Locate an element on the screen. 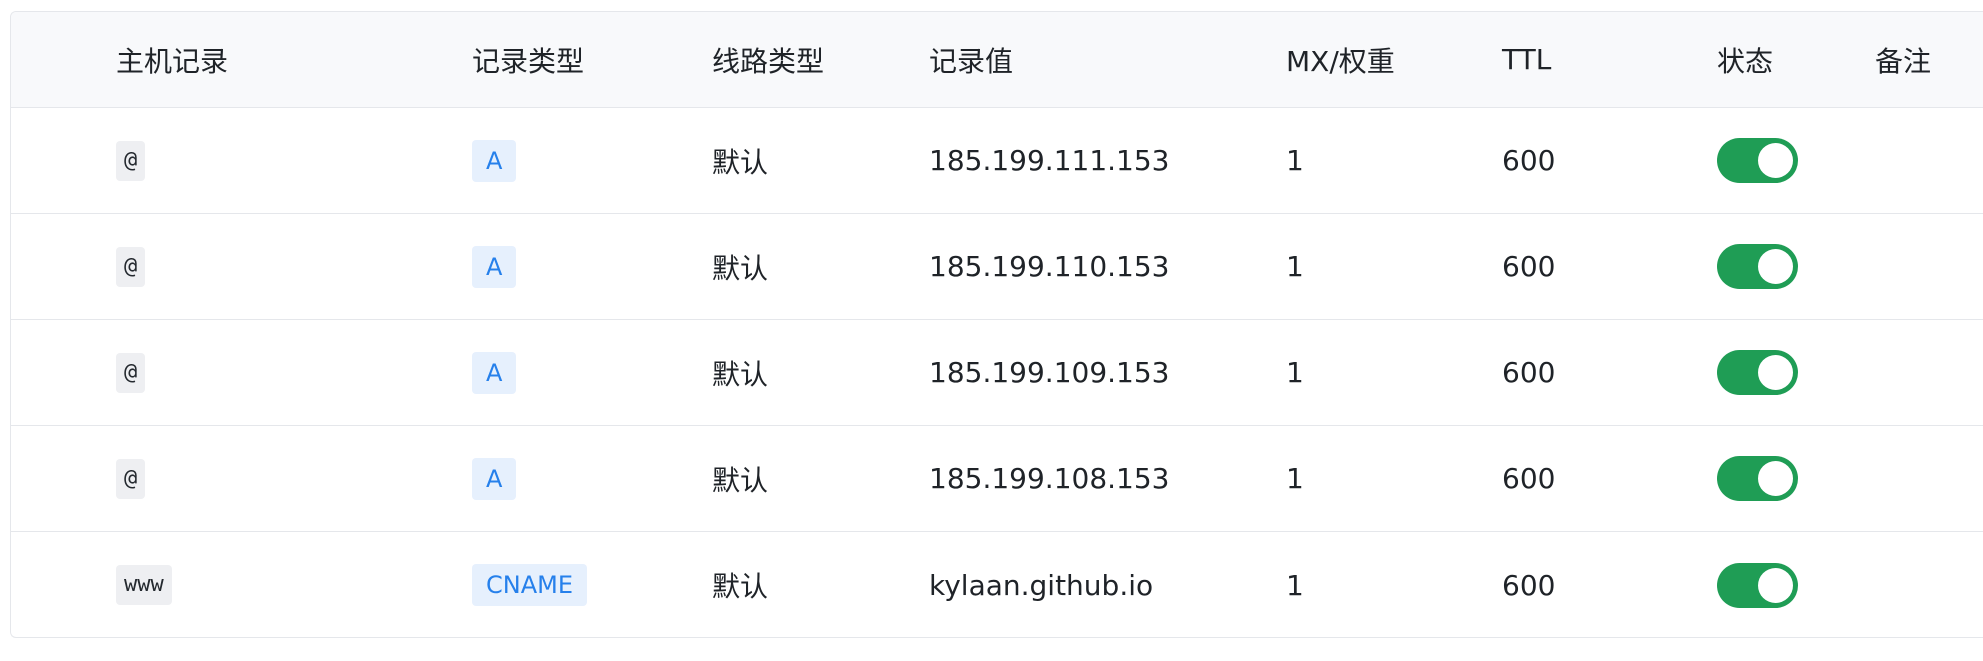 The width and height of the screenshot is (1983, 661). column-header-mx: MX/权重 is located at coordinates (1340, 61).